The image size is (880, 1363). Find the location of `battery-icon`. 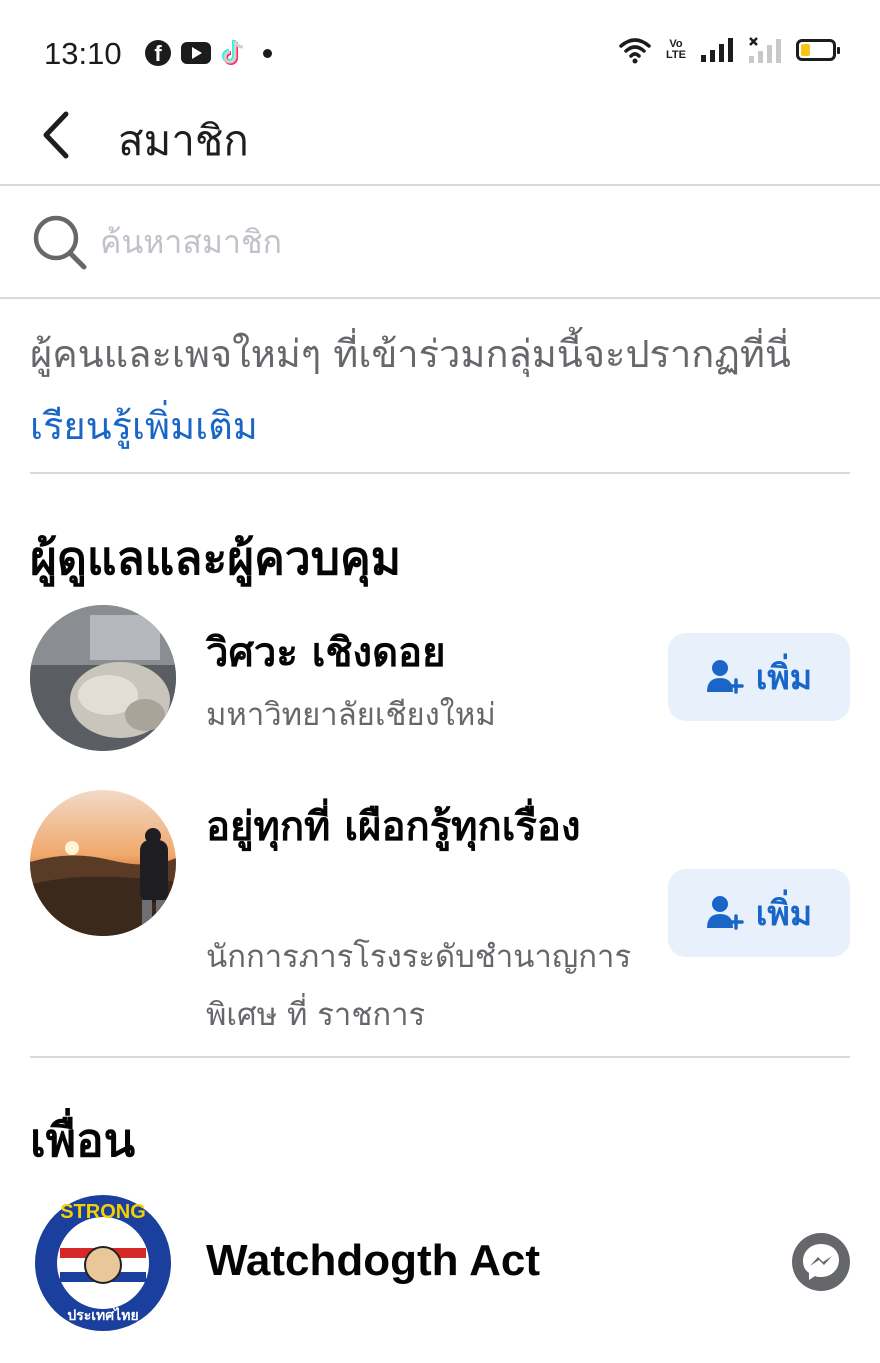

battery-icon is located at coordinates (818, 50).